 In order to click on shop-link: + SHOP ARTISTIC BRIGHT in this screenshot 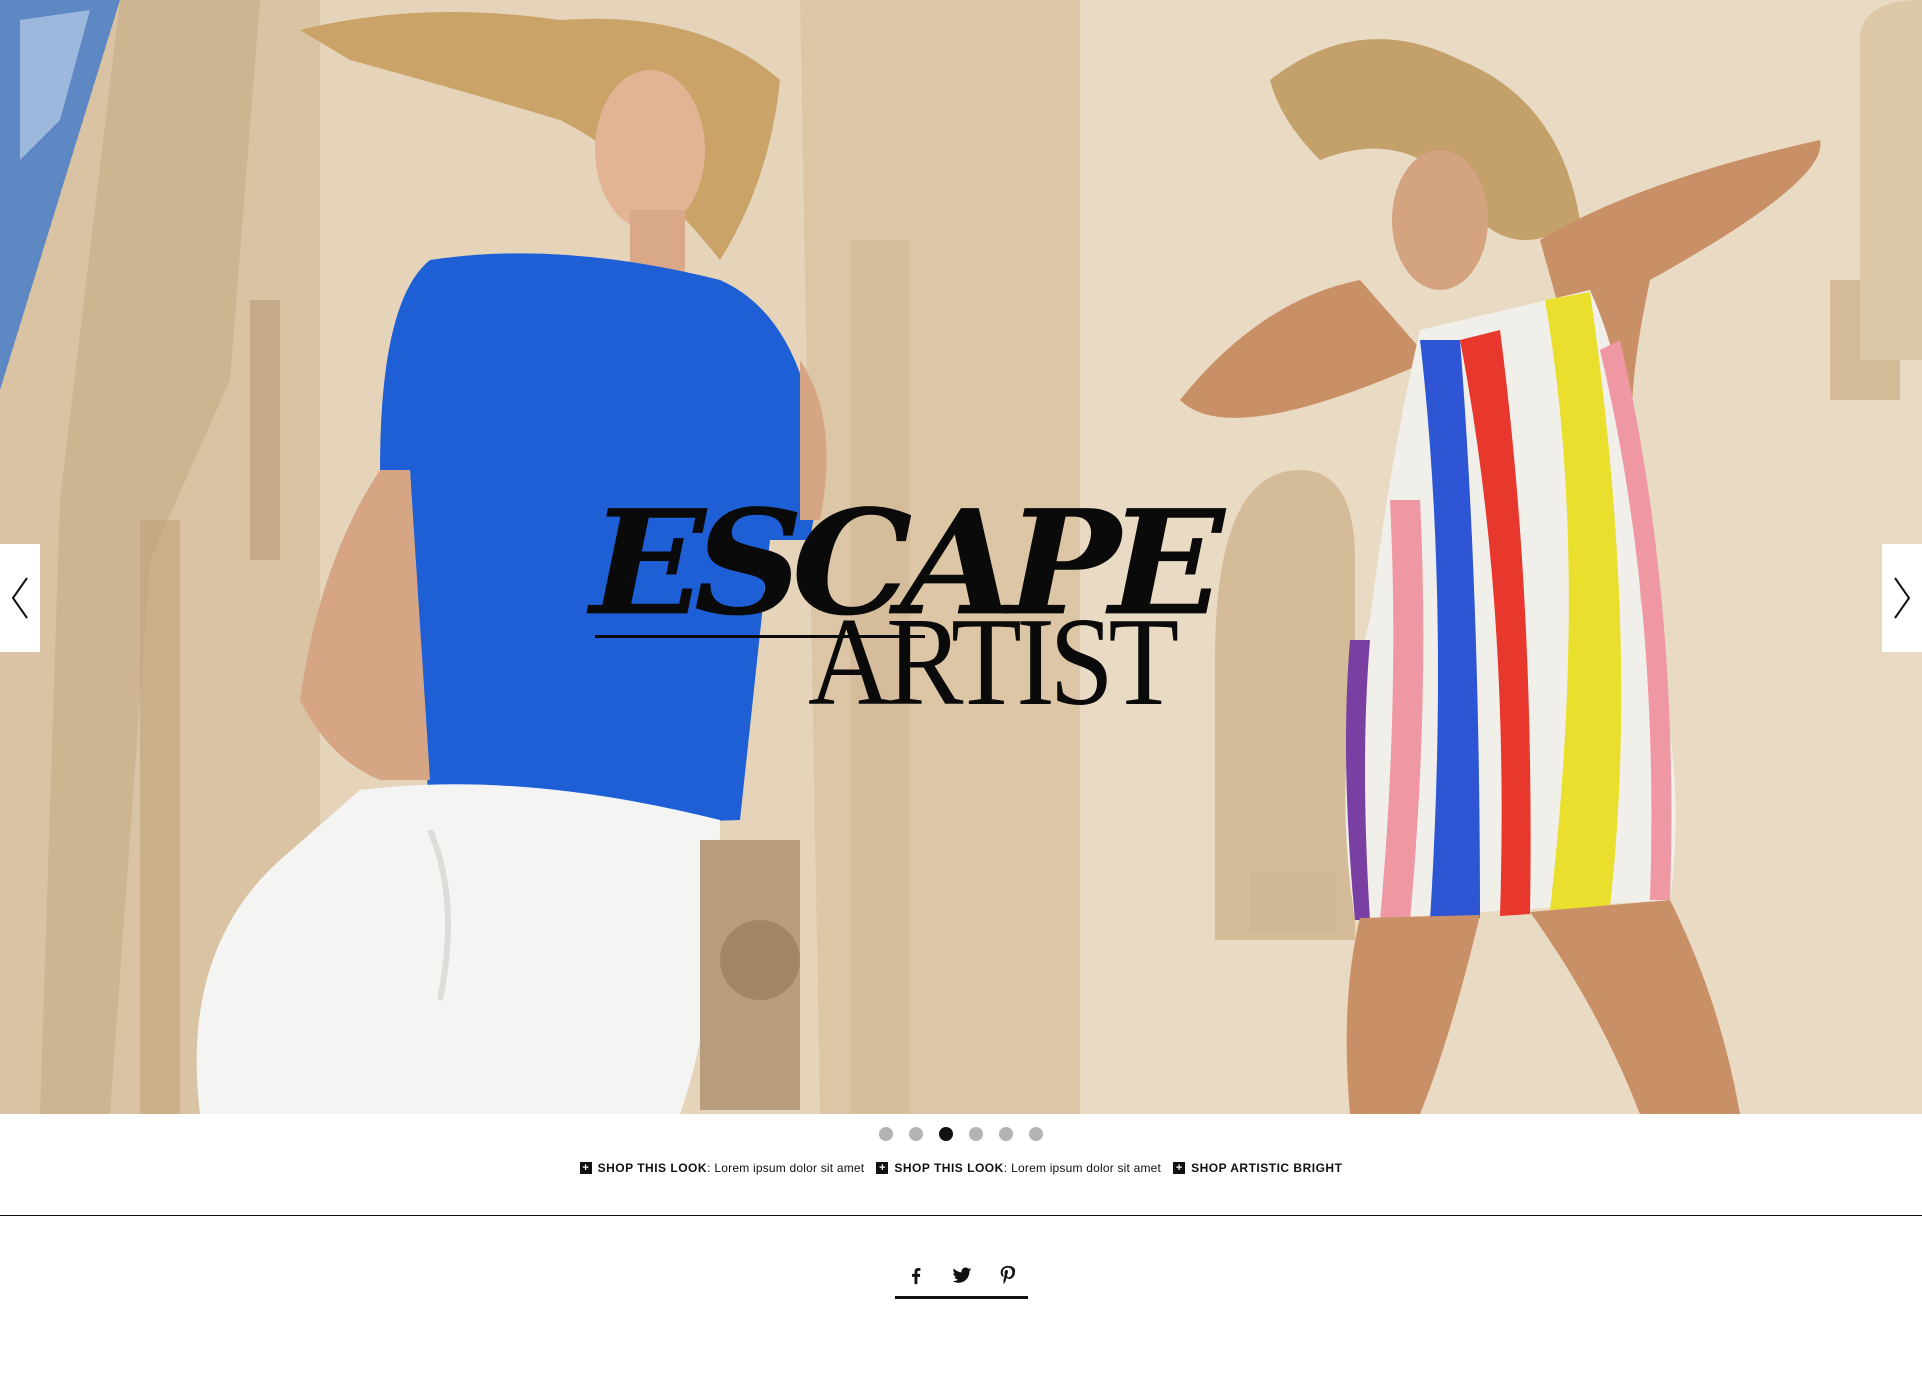, I will do `click(1257, 1168)`.